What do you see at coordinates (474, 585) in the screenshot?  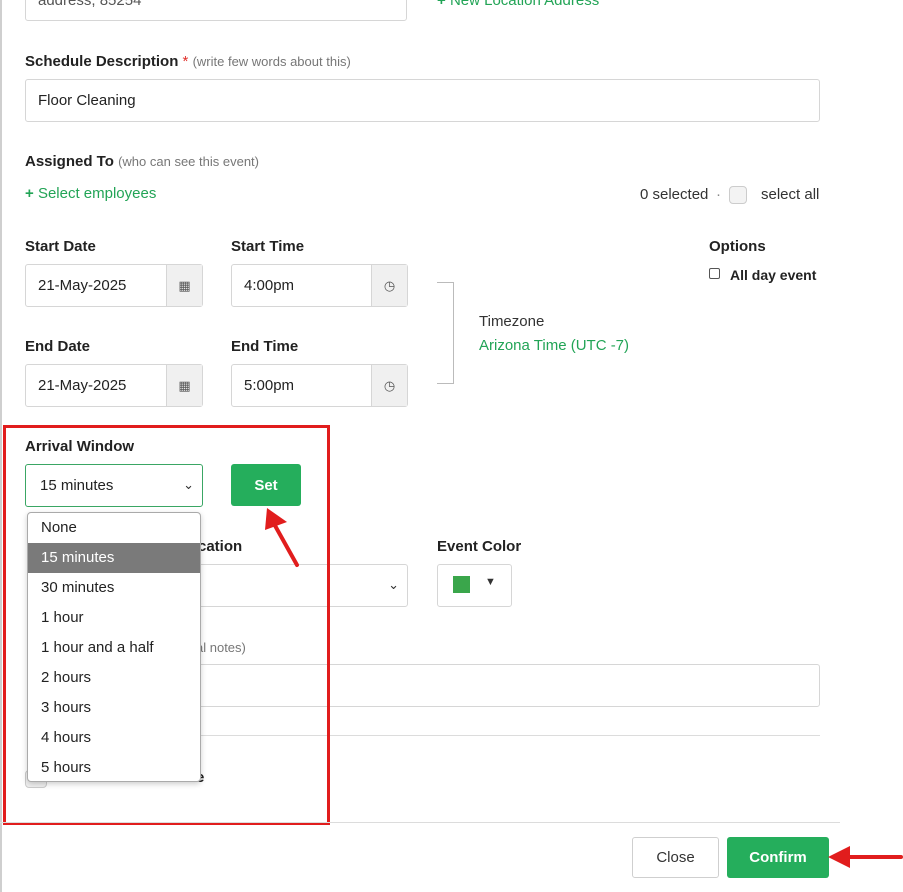 I see `event-color-picker: ▼` at bounding box center [474, 585].